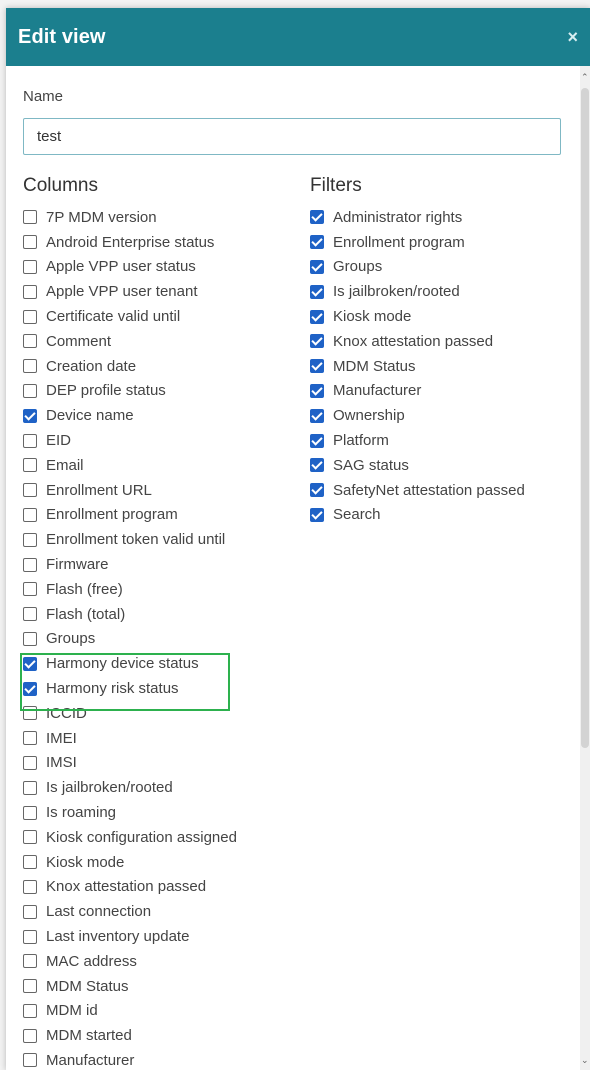  What do you see at coordinates (445, 415) in the screenshot?
I see `filter-item: Ownership` at bounding box center [445, 415].